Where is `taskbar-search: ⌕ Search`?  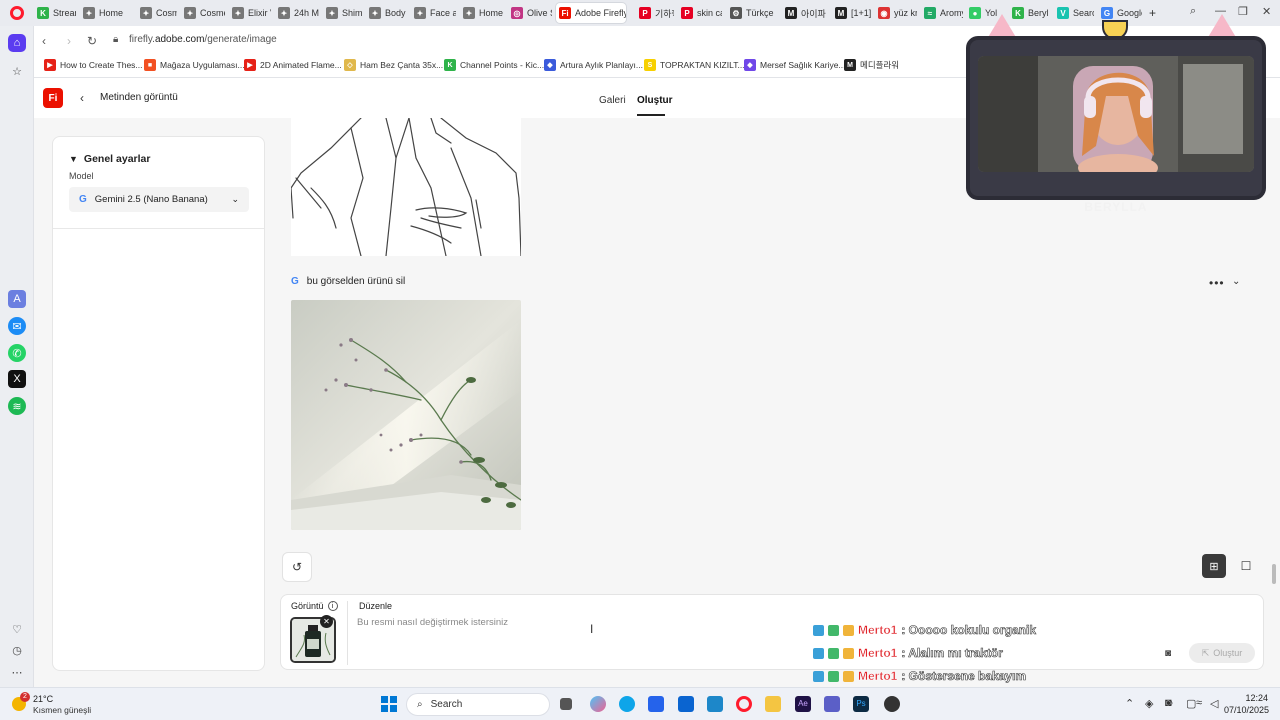
taskbar-search: ⌕ Search is located at coordinates (478, 704).